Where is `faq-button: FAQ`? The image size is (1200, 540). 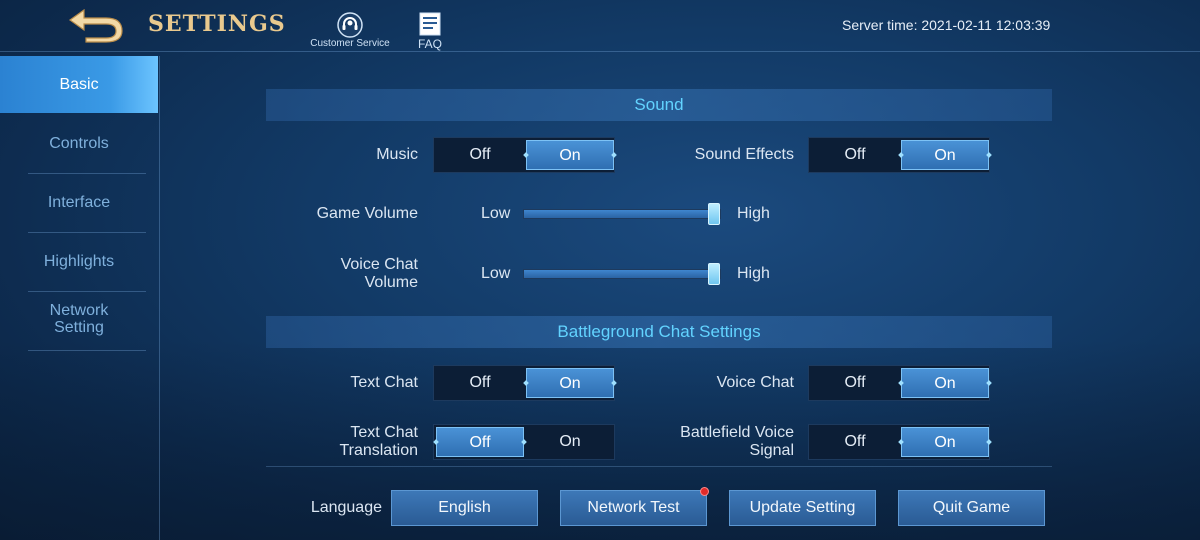 faq-button: FAQ is located at coordinates (430, 31).